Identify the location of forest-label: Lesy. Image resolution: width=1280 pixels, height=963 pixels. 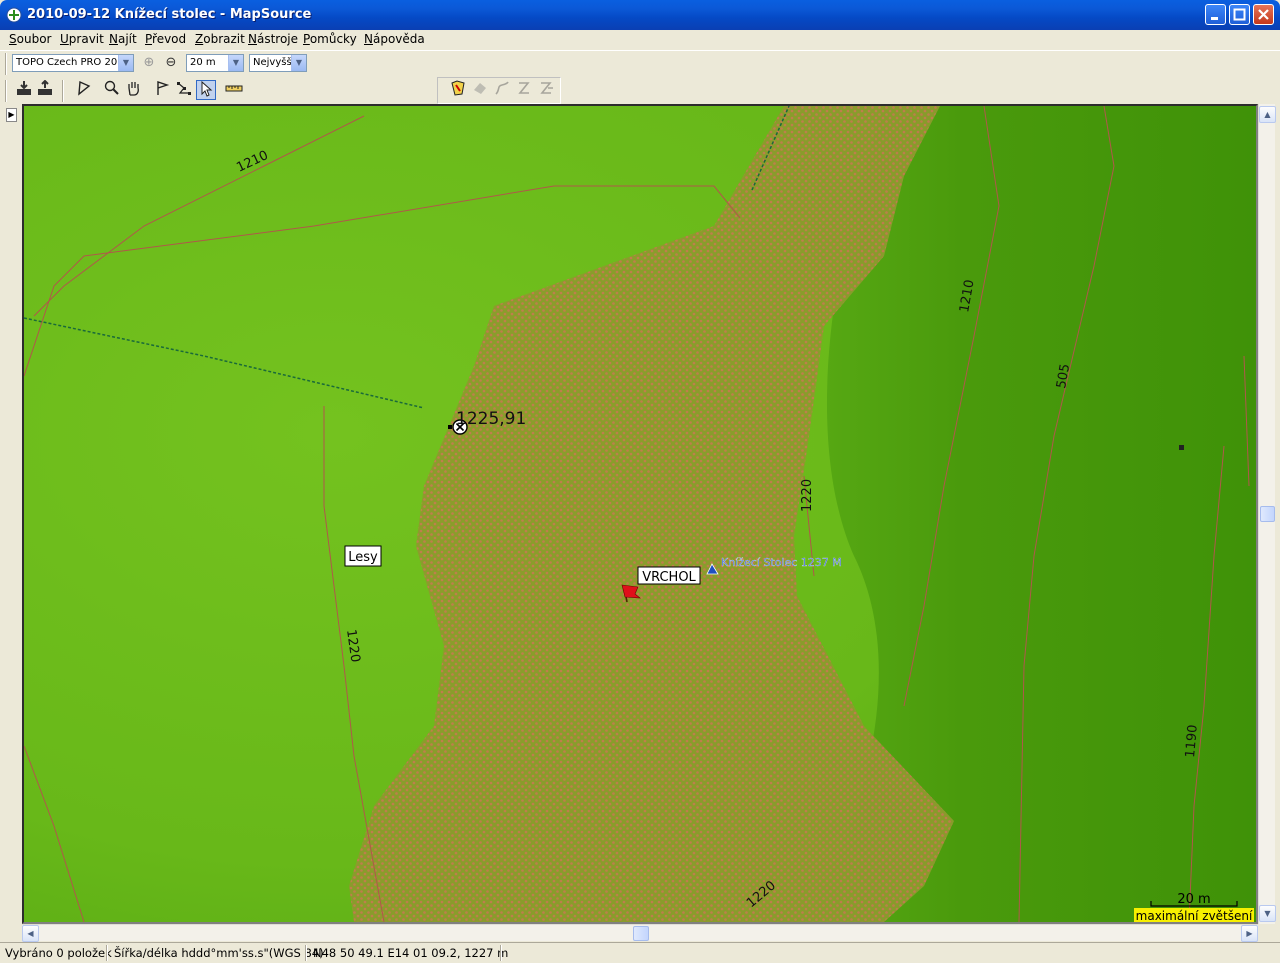
(363, 557).